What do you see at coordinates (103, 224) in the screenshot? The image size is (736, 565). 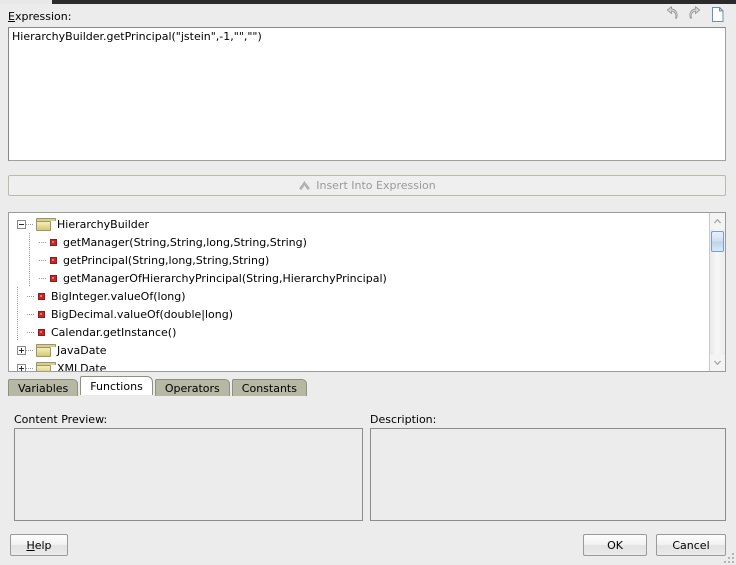 I see `tree-item-label: HierarchyBuilder` at bounding box center [103, 224].